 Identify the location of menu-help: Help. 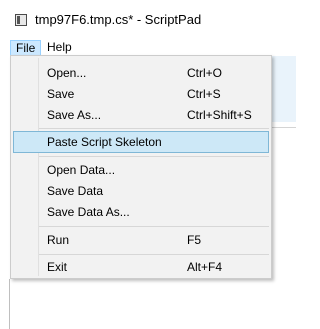
(62, 48).